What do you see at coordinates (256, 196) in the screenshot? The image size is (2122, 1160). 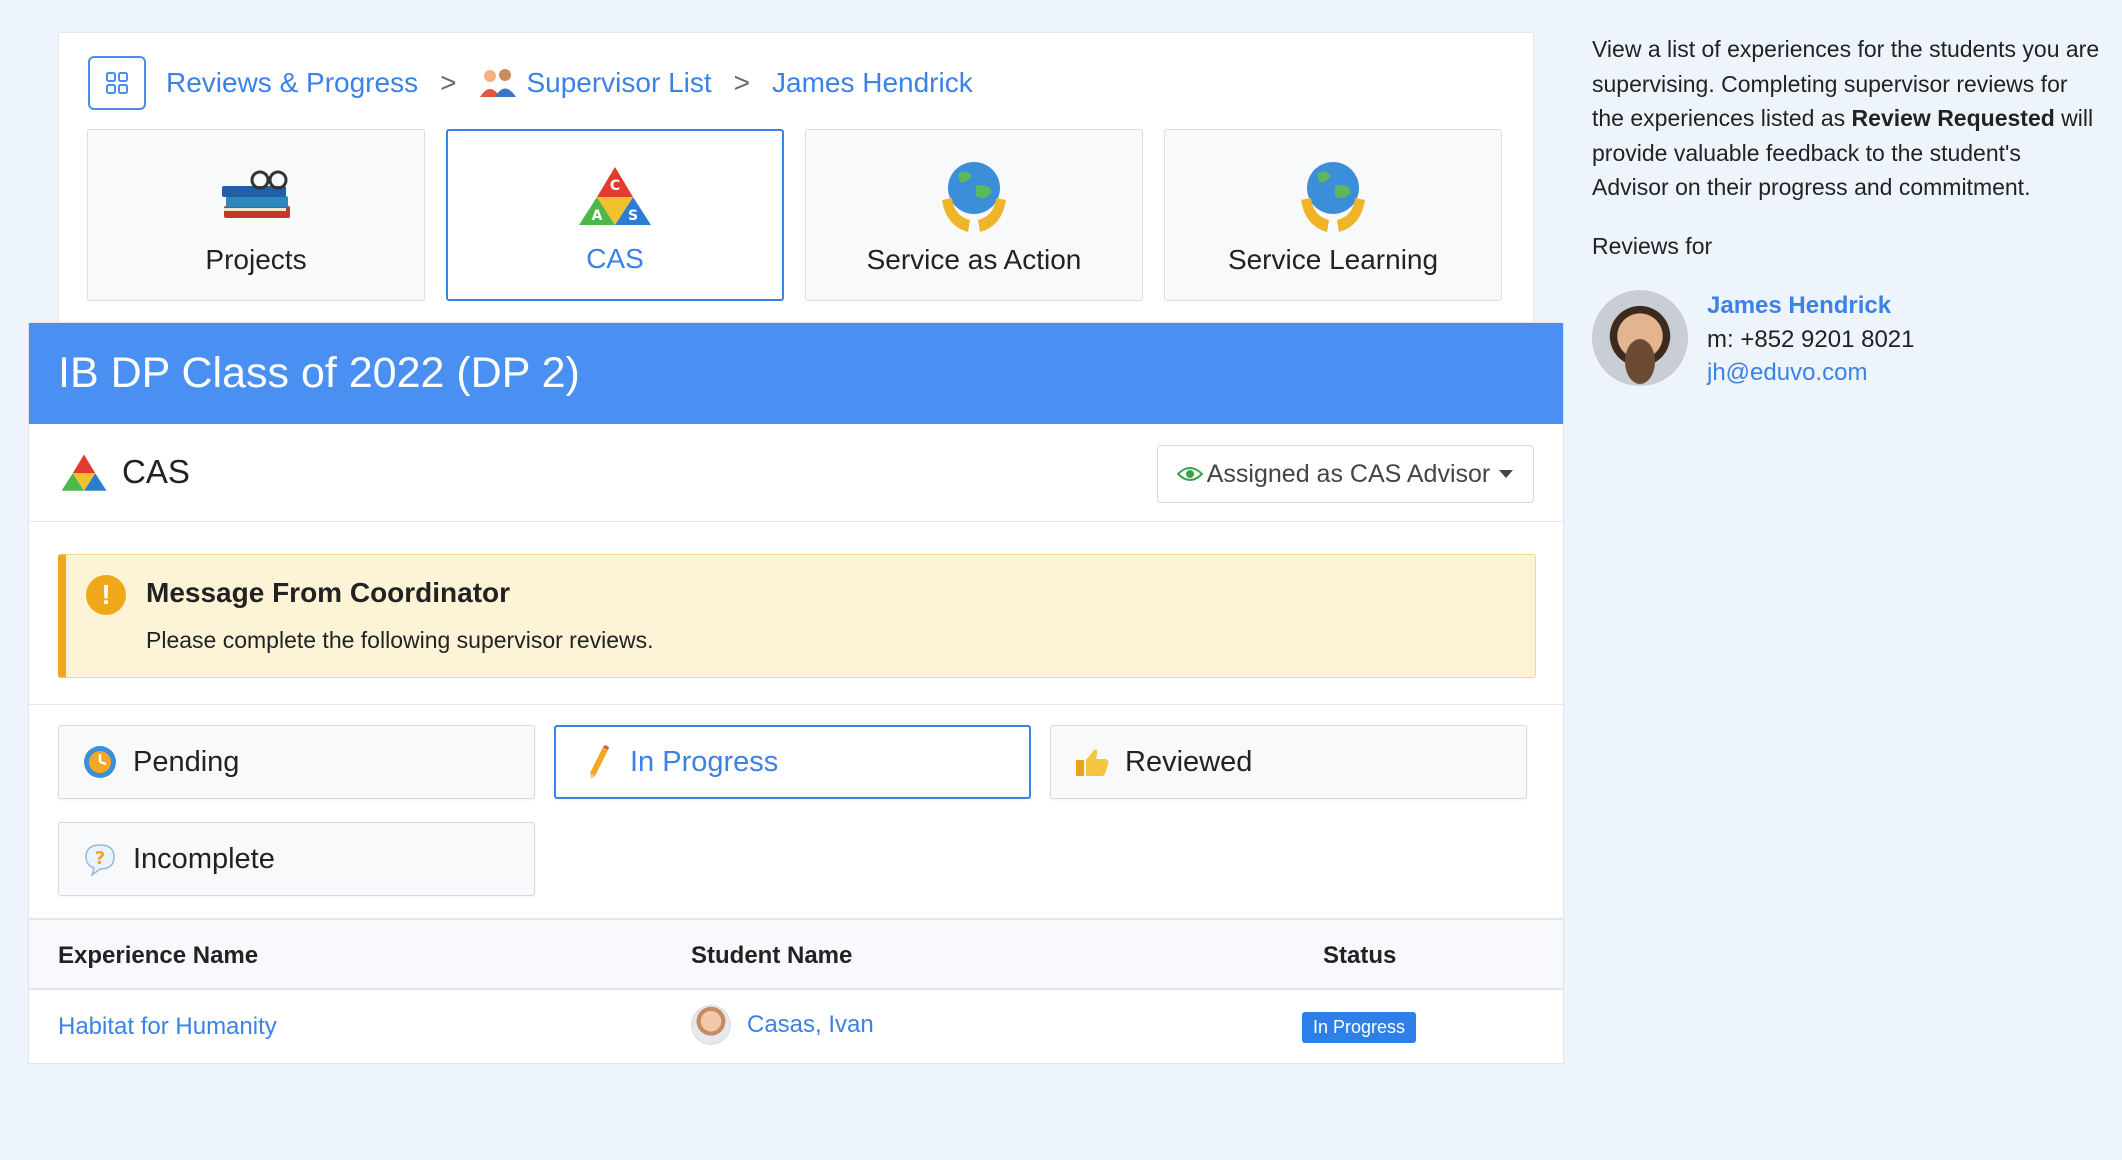 I see `books-icon` at bounding box center [256, 196].